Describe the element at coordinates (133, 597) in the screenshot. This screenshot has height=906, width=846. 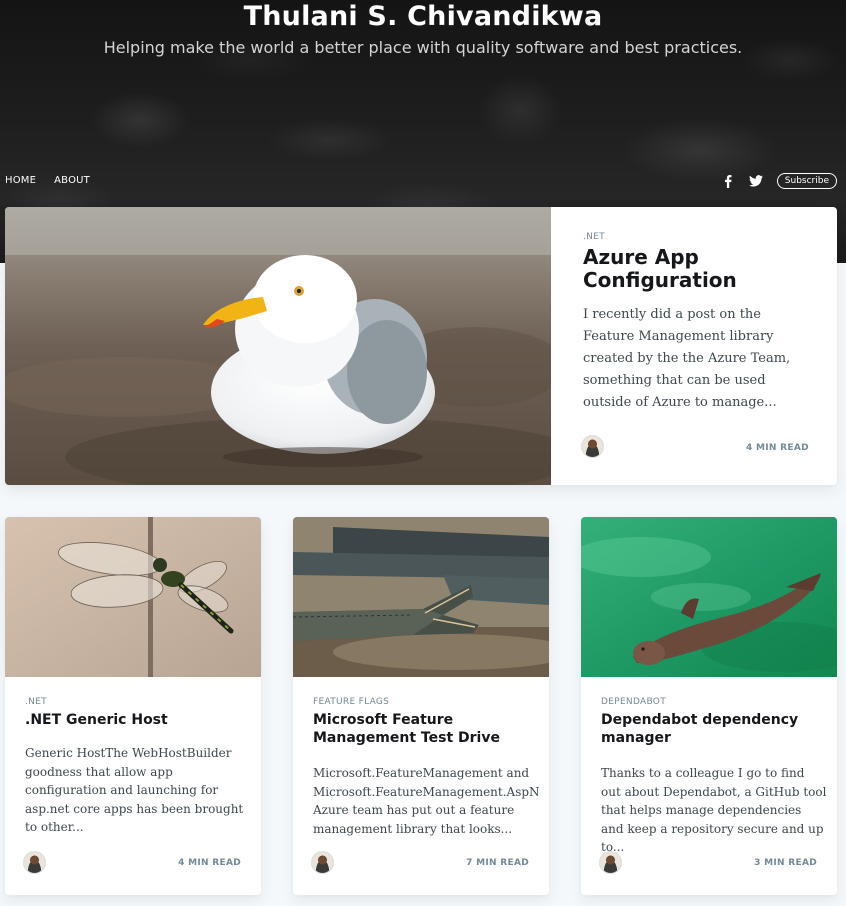
I see `dragonfly-photo` at that location.